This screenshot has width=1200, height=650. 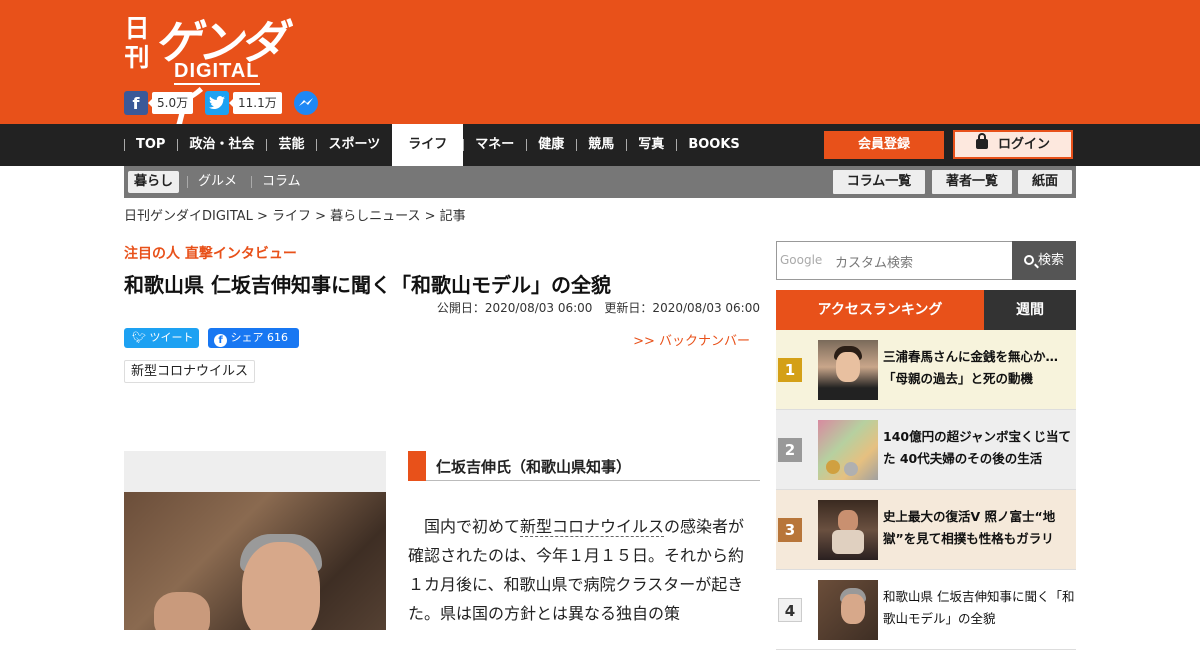 I want to click on logo-kanji: 日刊, so click(x=137, y=43).